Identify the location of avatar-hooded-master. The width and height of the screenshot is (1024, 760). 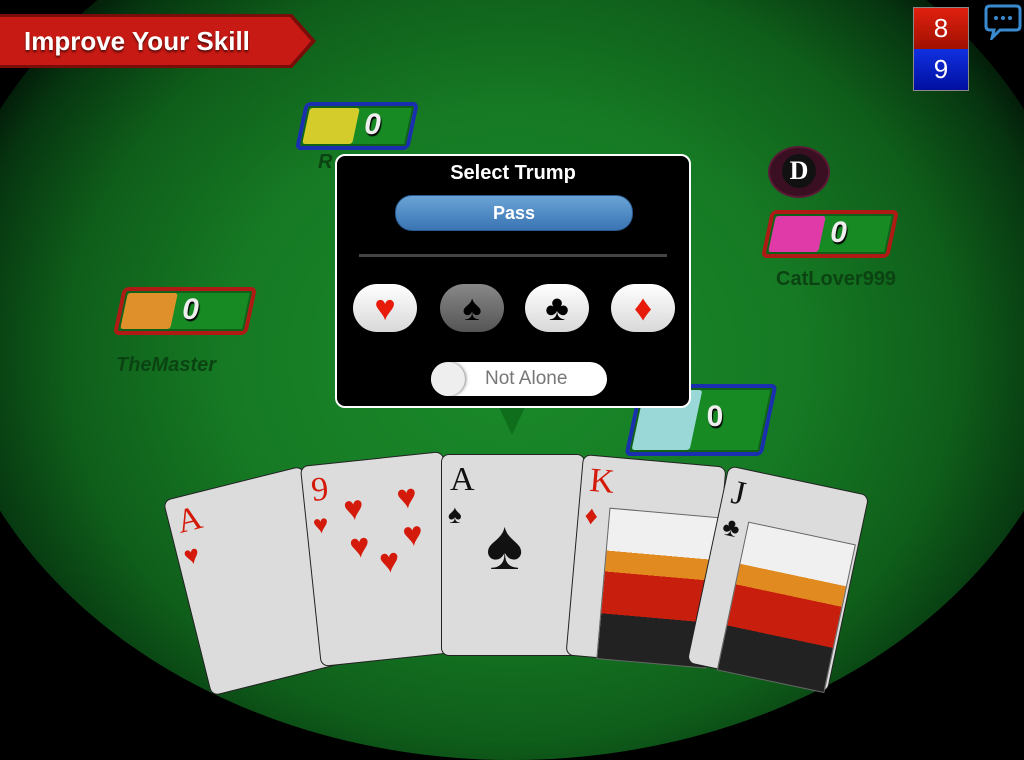
(149, 311).